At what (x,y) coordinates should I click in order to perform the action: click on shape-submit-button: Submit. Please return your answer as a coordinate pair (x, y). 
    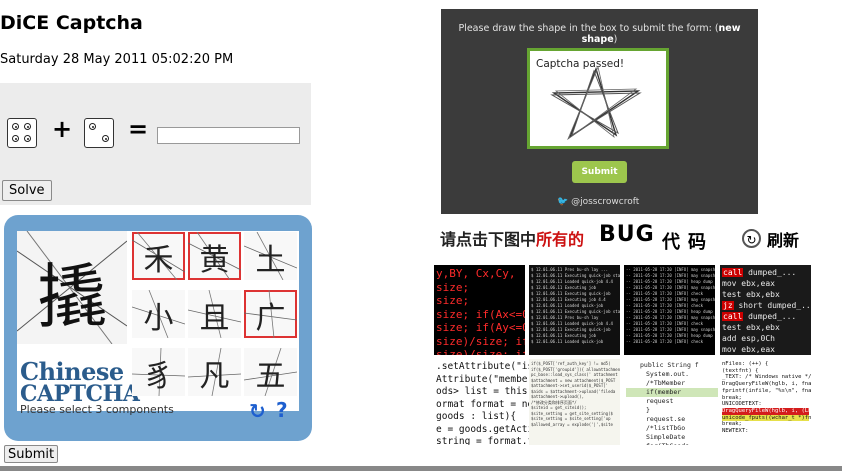
    Looking at the image, I should click on (599, 172).